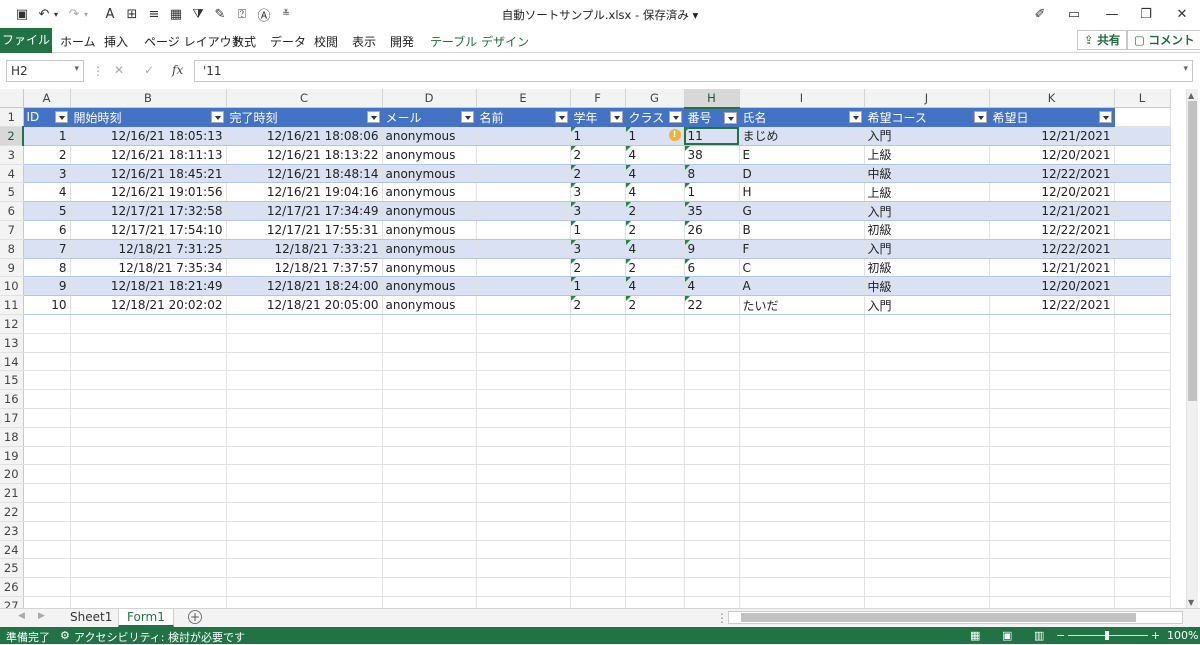 The width and height of the screenshot is (1200, 645). Describe the element at coordinates (712, 305) in the screenshot. I see `data-cell: 22` at that location.